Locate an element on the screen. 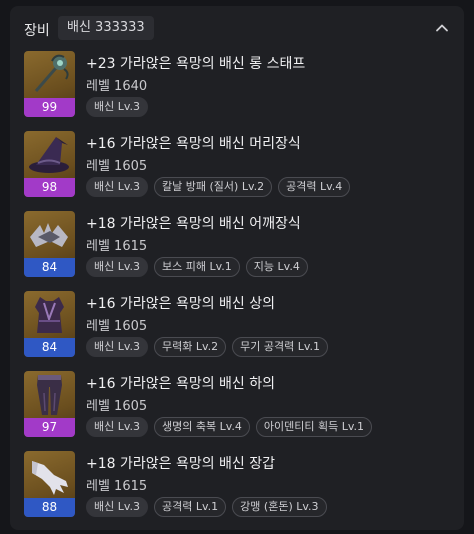 This screenshot has width=474, height=534. item-tags: 배신 Lv.3 칼날 방패 (질서) Lv.2 공격력 Lv.4 is located at coordinates (218, 187).